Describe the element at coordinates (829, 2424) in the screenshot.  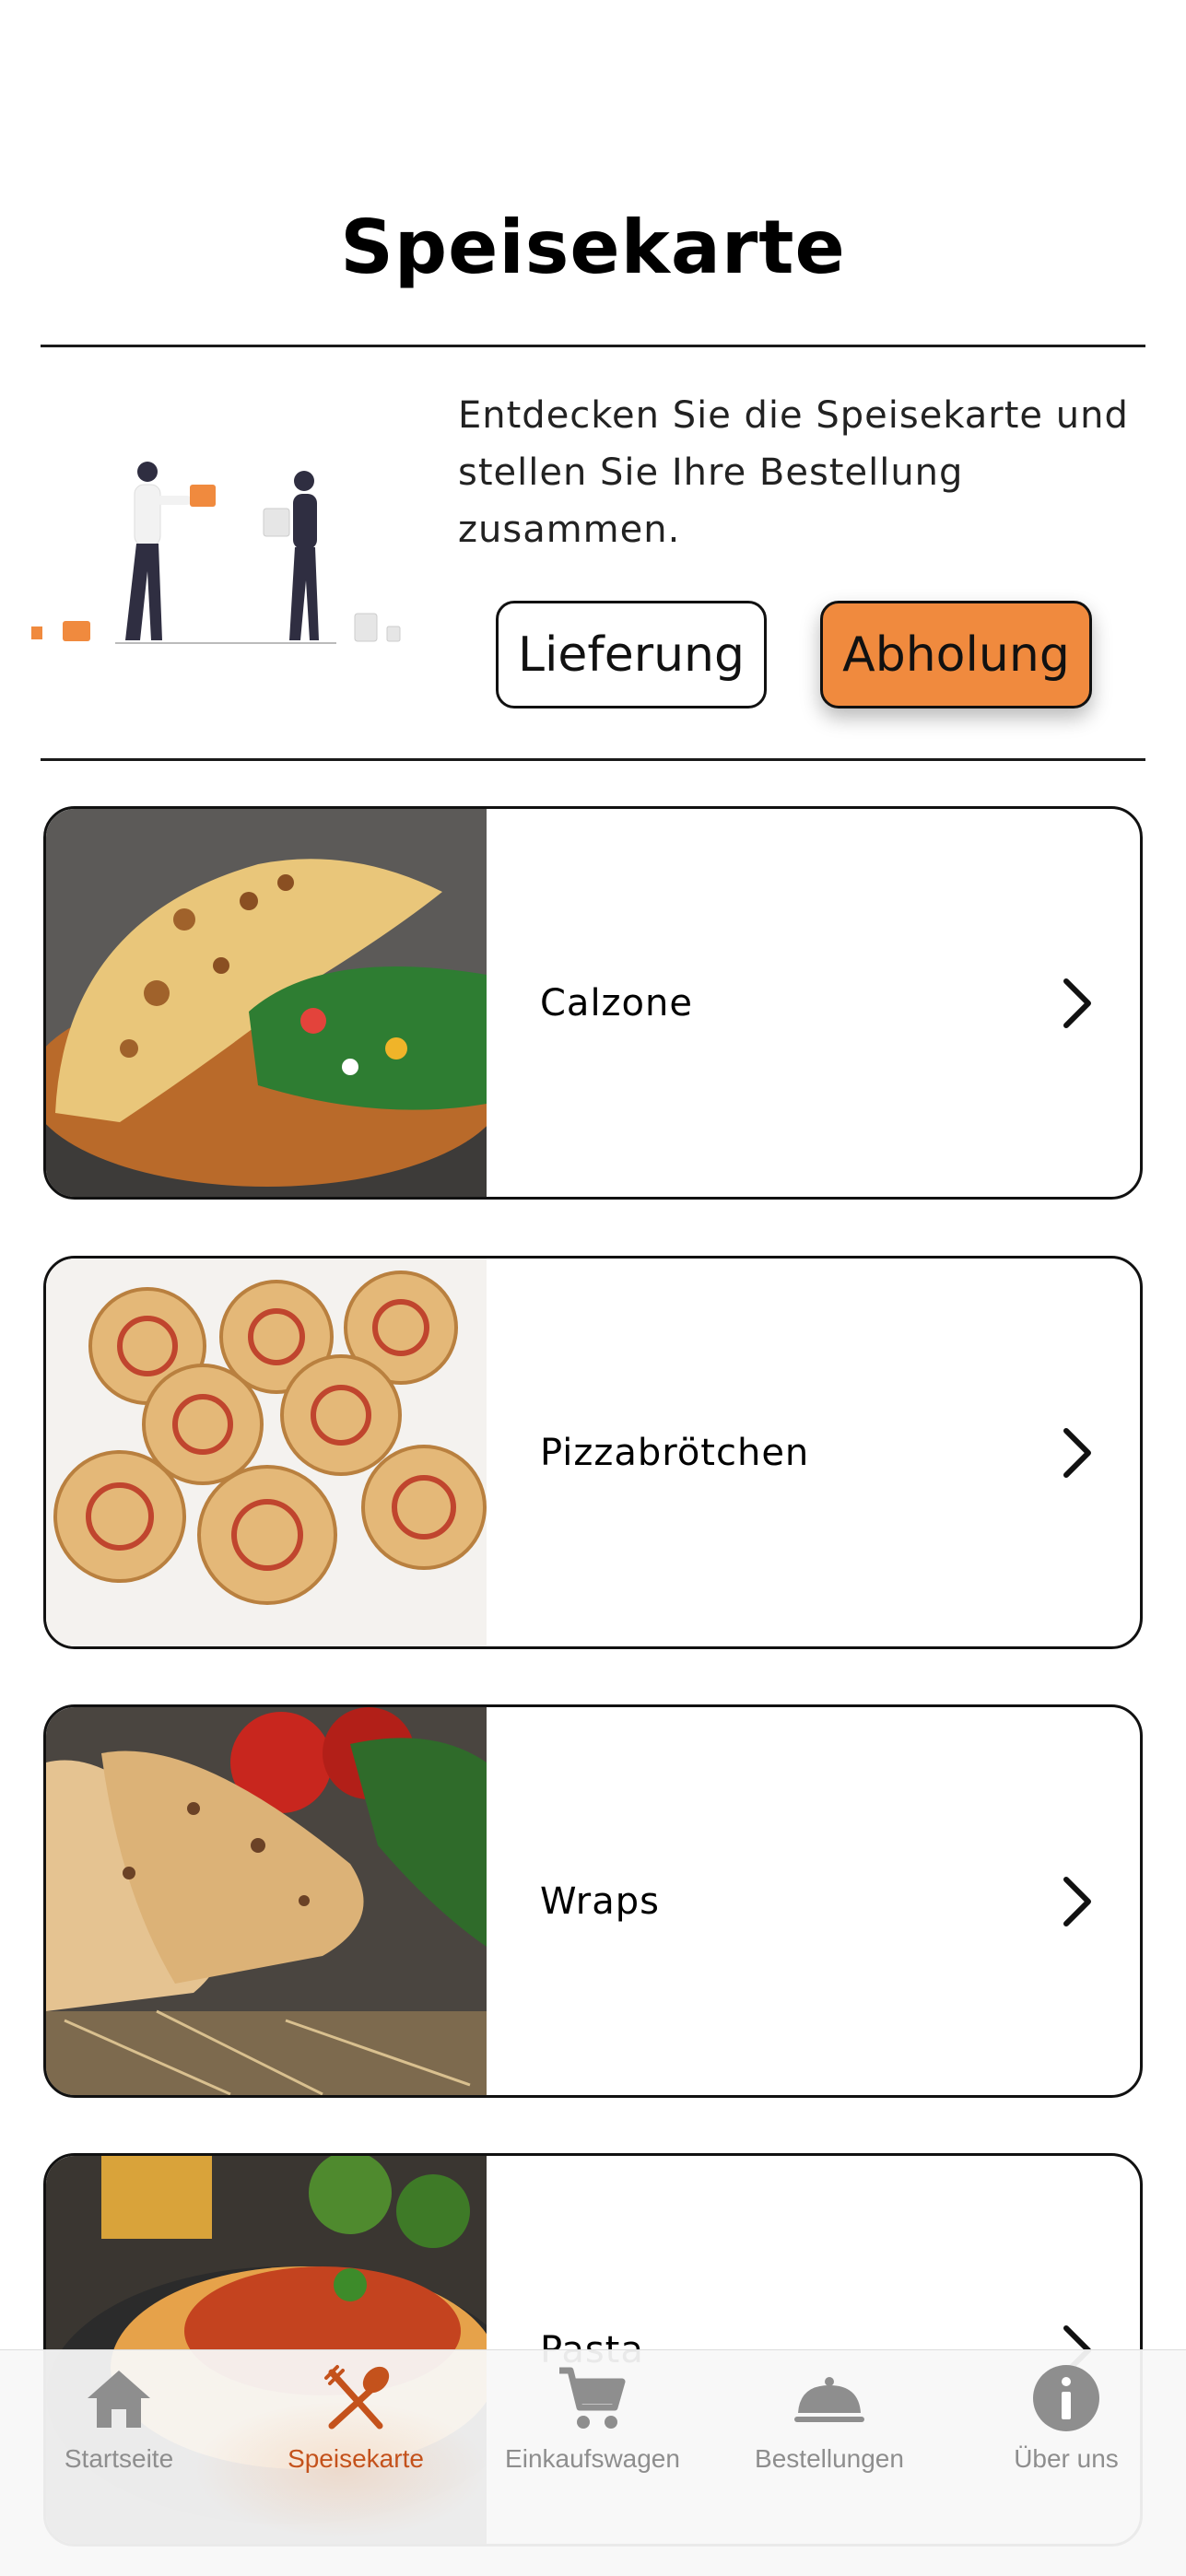
I see `tab-bestellungen: Bestellungen` at that location.